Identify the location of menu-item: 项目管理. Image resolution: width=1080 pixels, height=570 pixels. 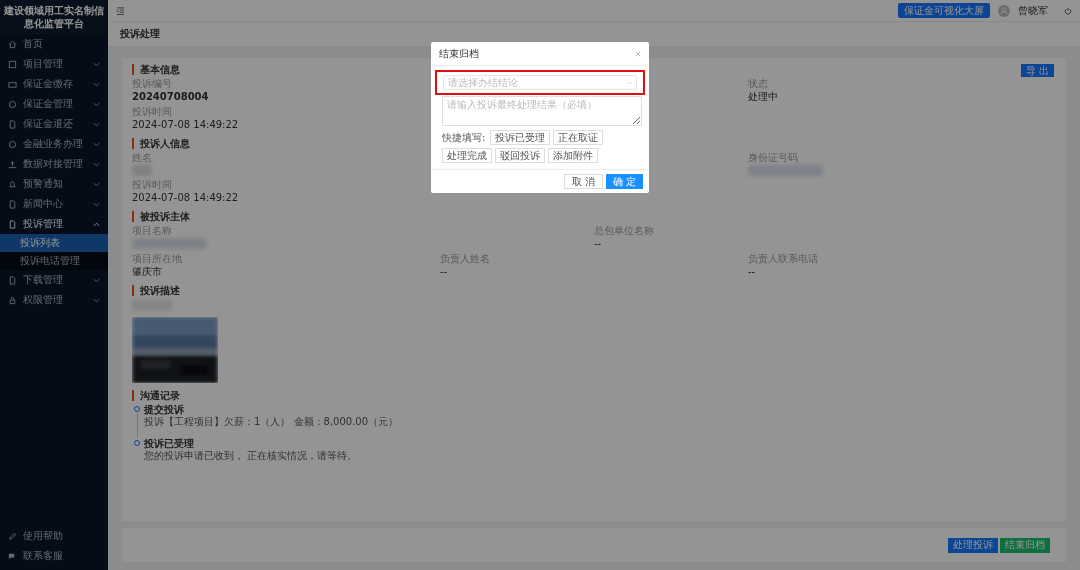
(54, 64).